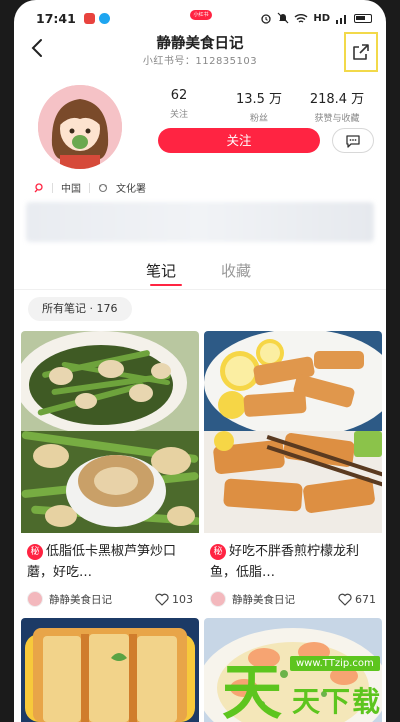 Image resolution: width=400 pixels, height=722 pixels. Describe the element at coordinates (321, 18) in the screenshot. I see `network-hd-label: HD` at that location.